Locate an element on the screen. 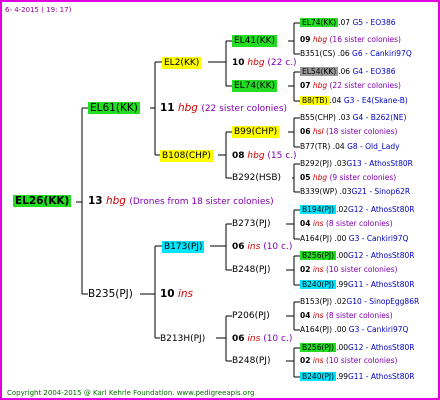 This screenshot has width=440, height=400. gen2-b-note: (15 c.) is located at coordinates (282, 156).